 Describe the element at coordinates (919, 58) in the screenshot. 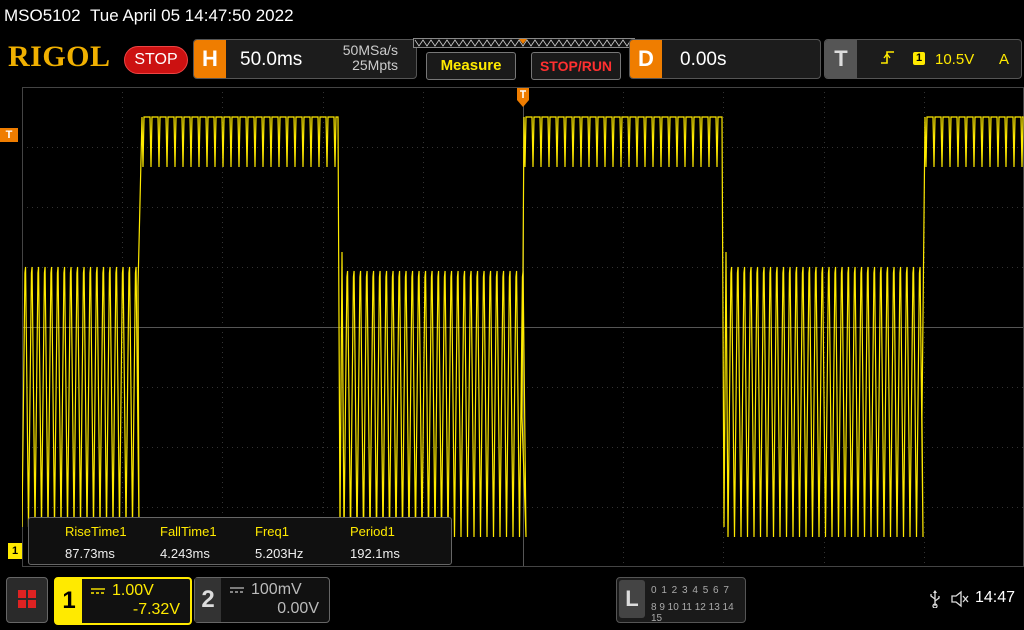

I see `trigger-source: 1` at that location.